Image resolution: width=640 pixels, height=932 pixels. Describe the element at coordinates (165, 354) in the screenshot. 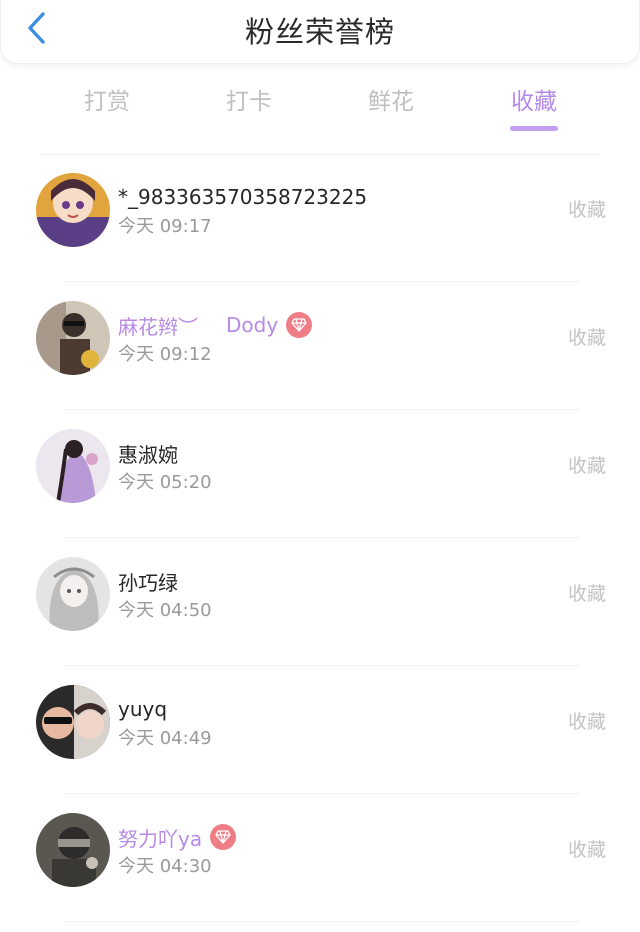

I see `timestamp: 今天 09:12` at that location.